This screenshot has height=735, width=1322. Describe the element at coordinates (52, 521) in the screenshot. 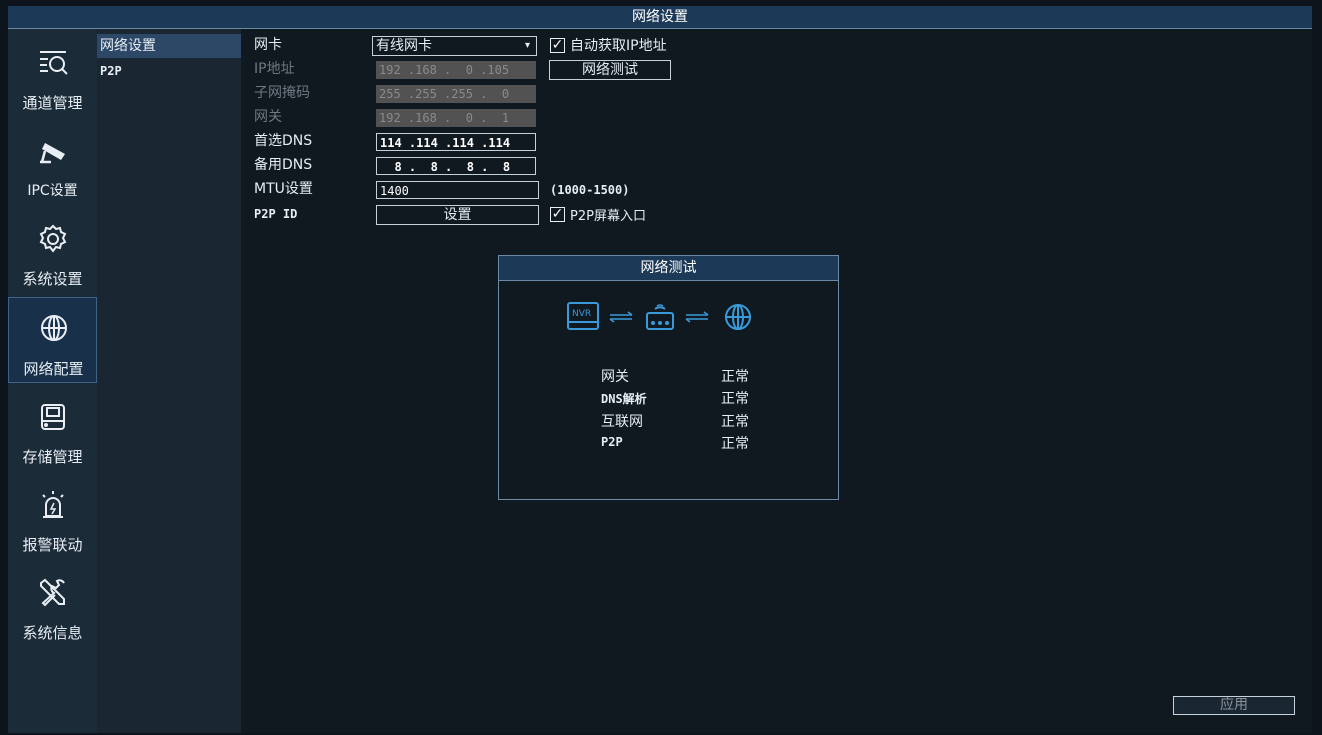

I see `sidebar-item-alarm: 报警联动` at that location.